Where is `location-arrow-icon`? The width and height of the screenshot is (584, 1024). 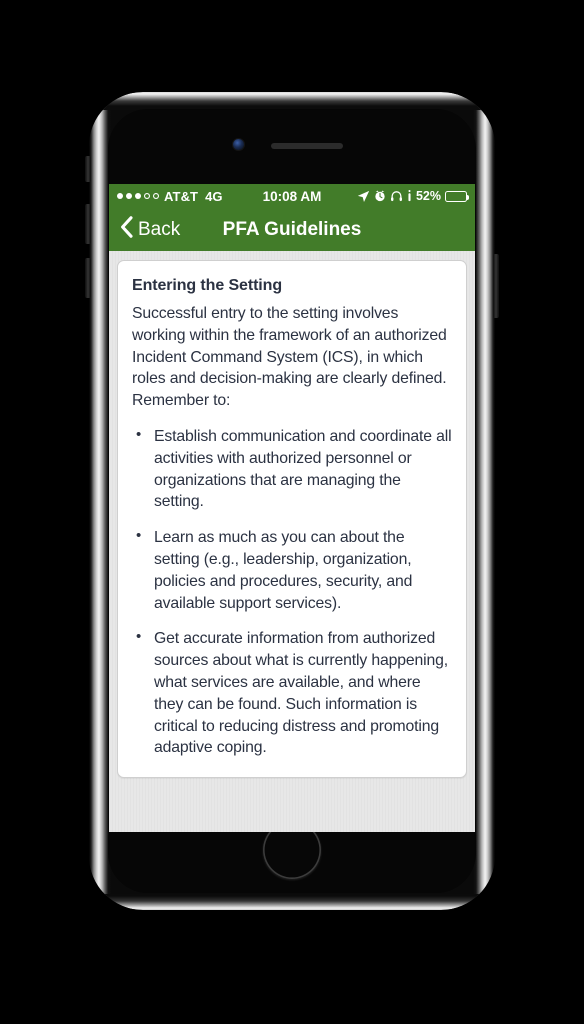 location-arrow-icon is located at coordinates (363, 196).